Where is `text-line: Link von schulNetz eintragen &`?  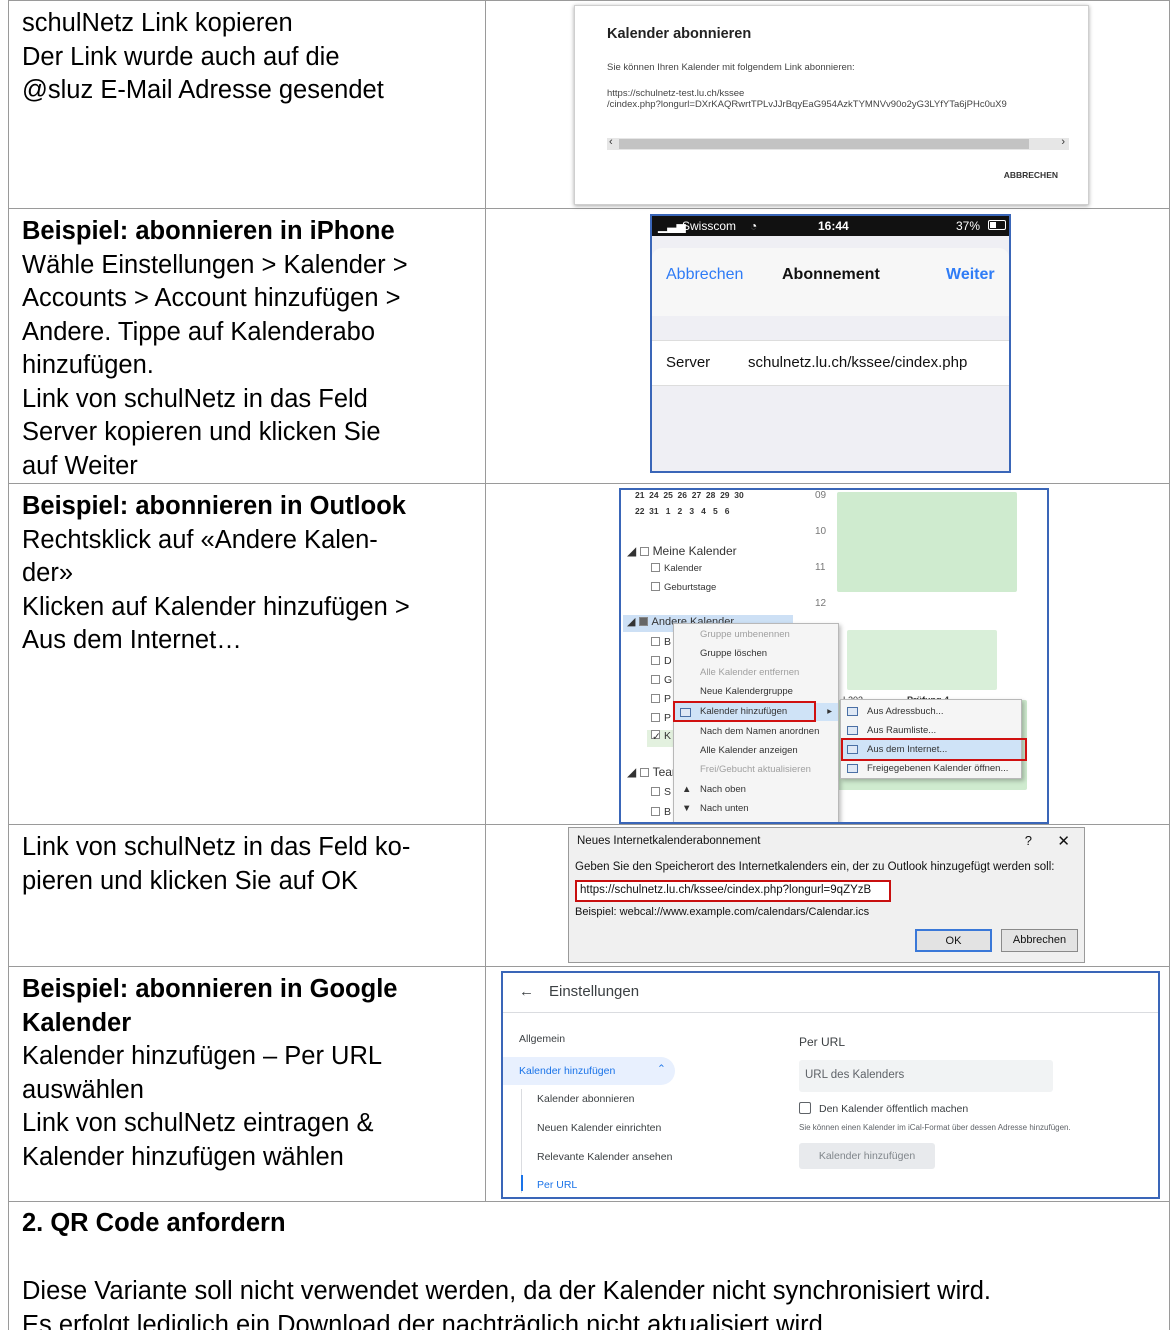
text-line: Link von schulNetz eintragen & is located at coordinates (198, 1123).